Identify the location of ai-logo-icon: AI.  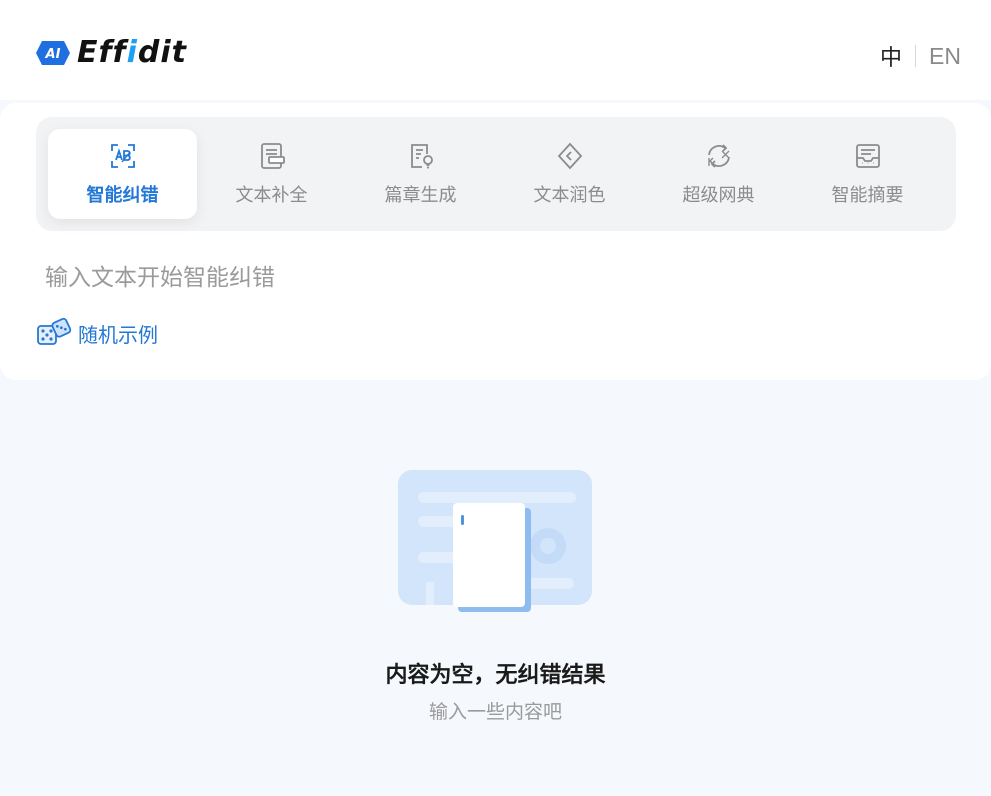
(53, 53).